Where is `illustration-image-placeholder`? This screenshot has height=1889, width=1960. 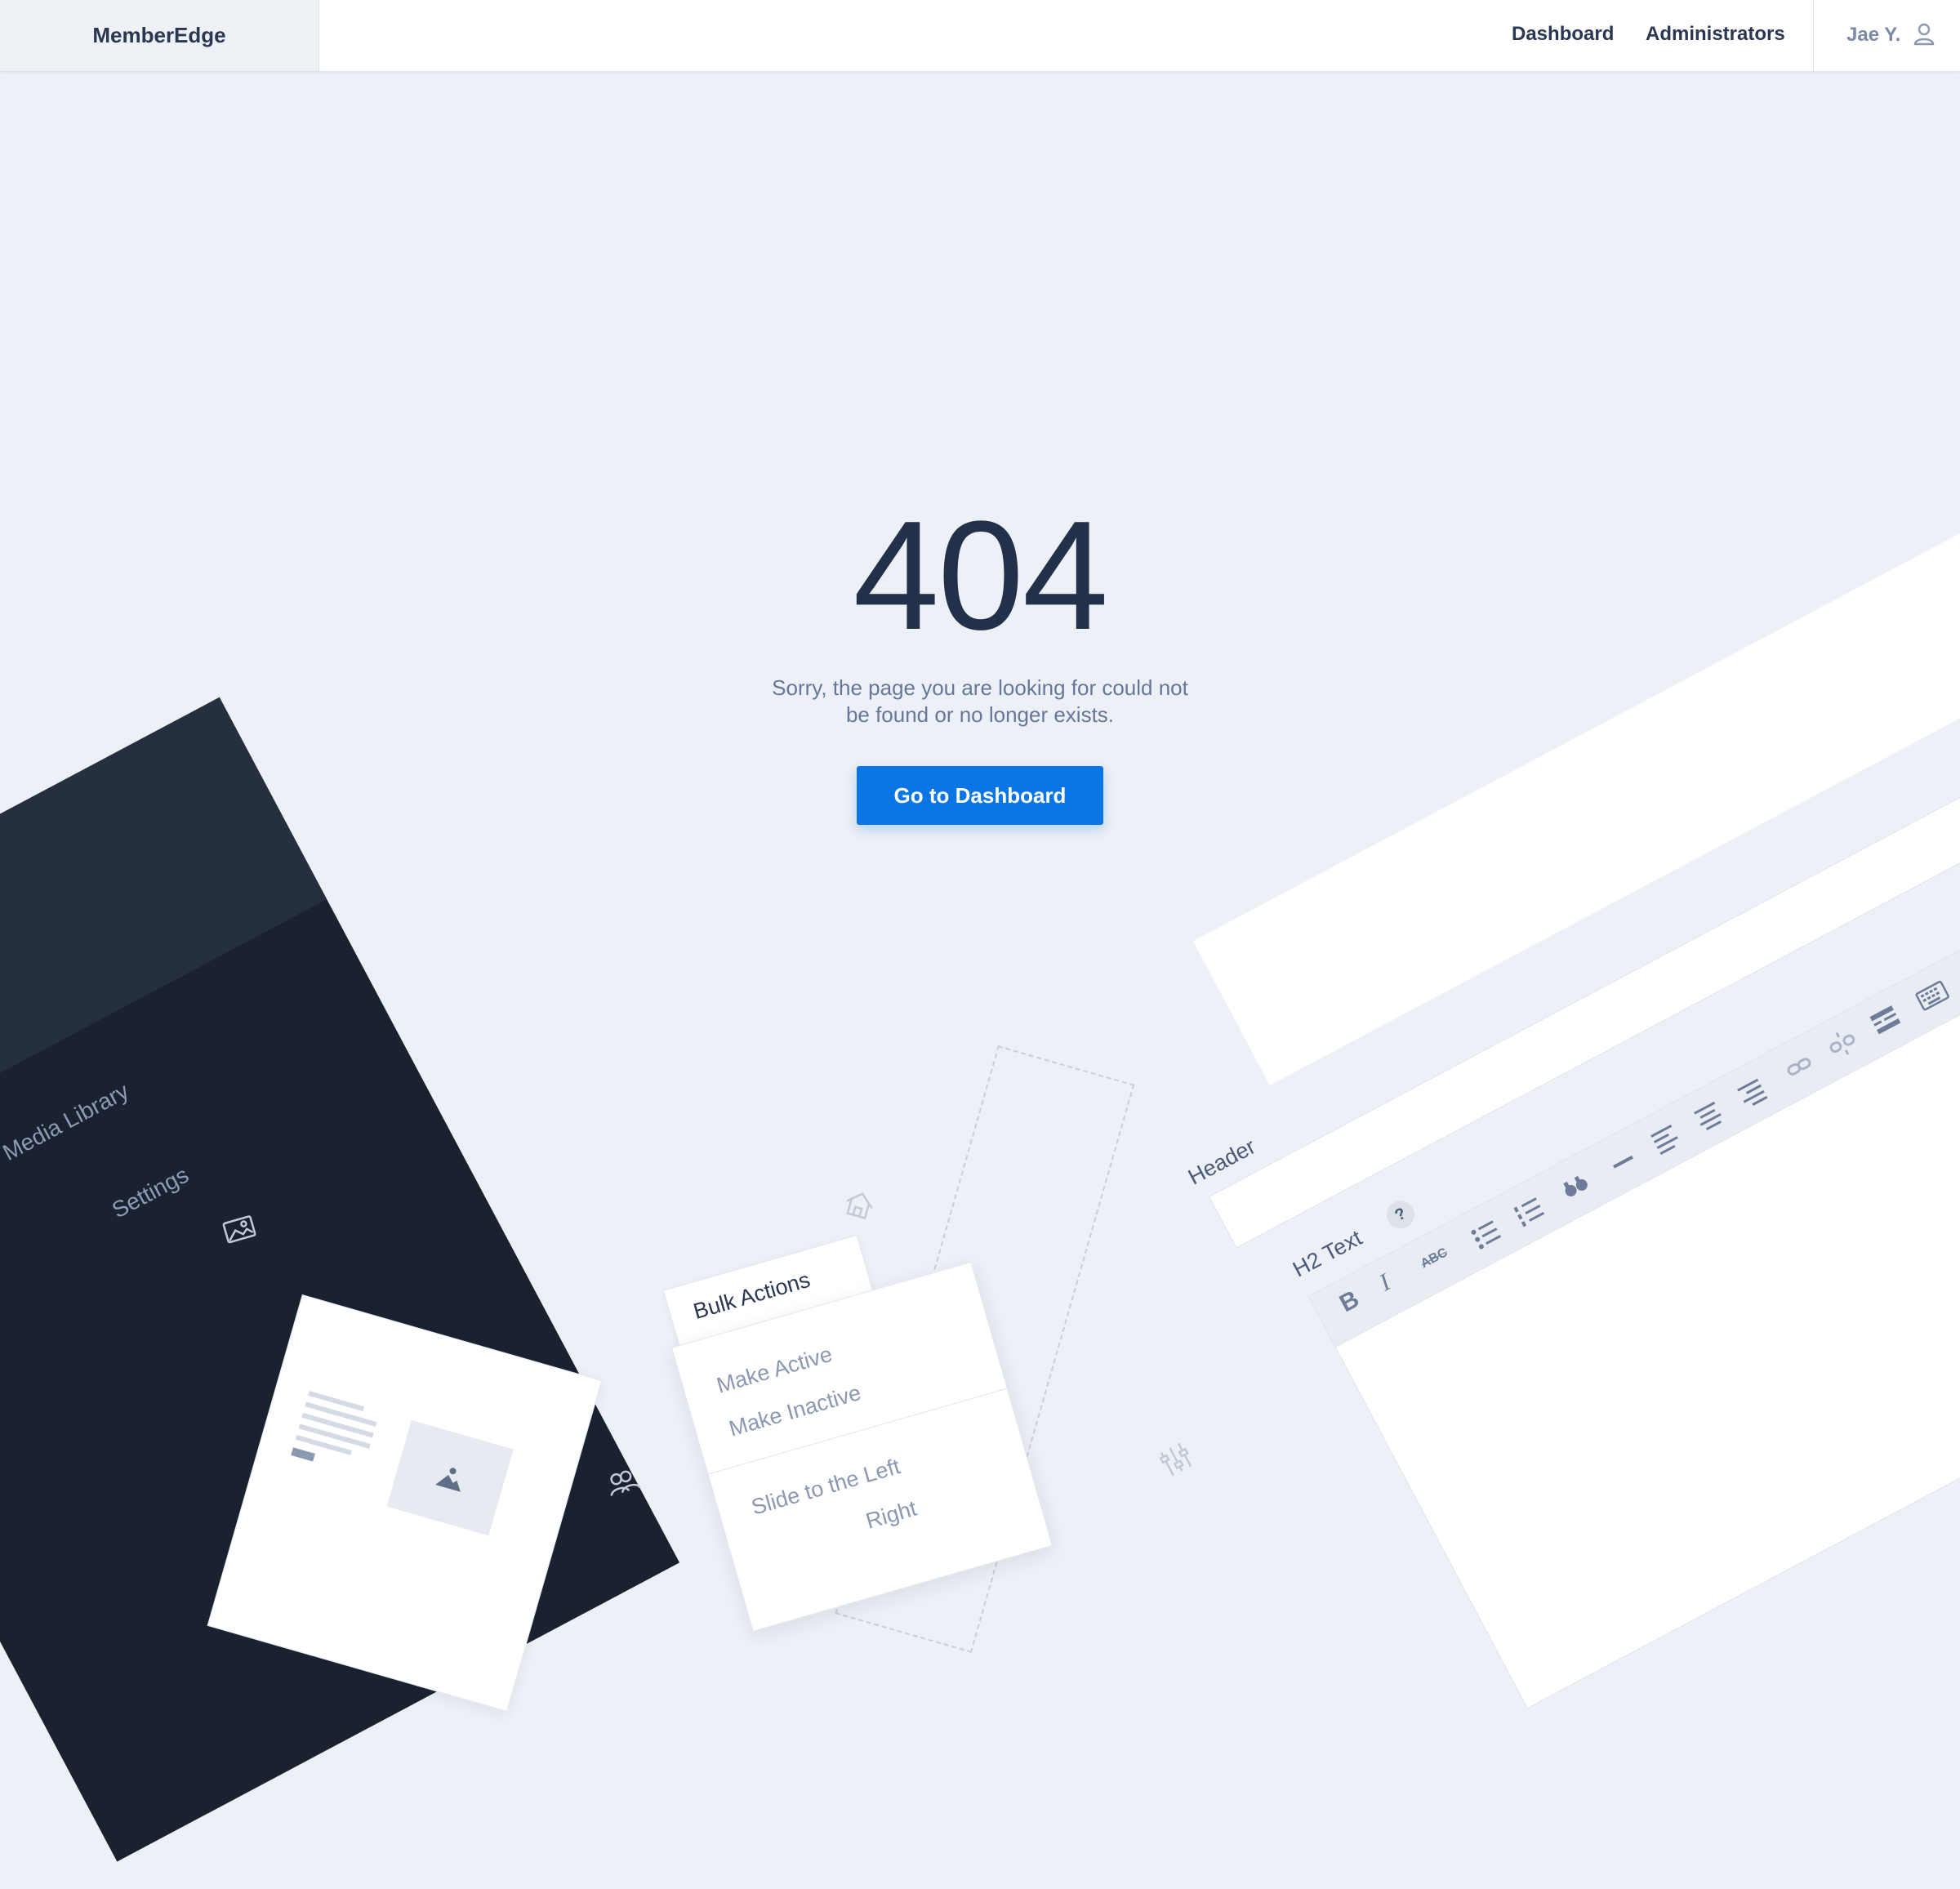
illustration-image-placeholder is located at coordinates (450, 1478).